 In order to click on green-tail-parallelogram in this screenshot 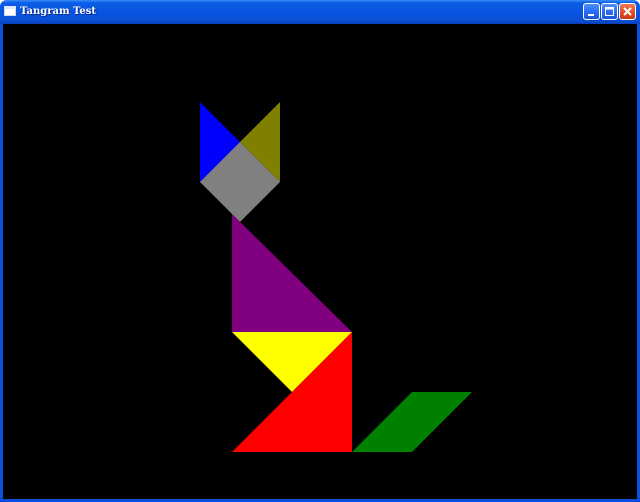, I will do `click(412, 422)`.